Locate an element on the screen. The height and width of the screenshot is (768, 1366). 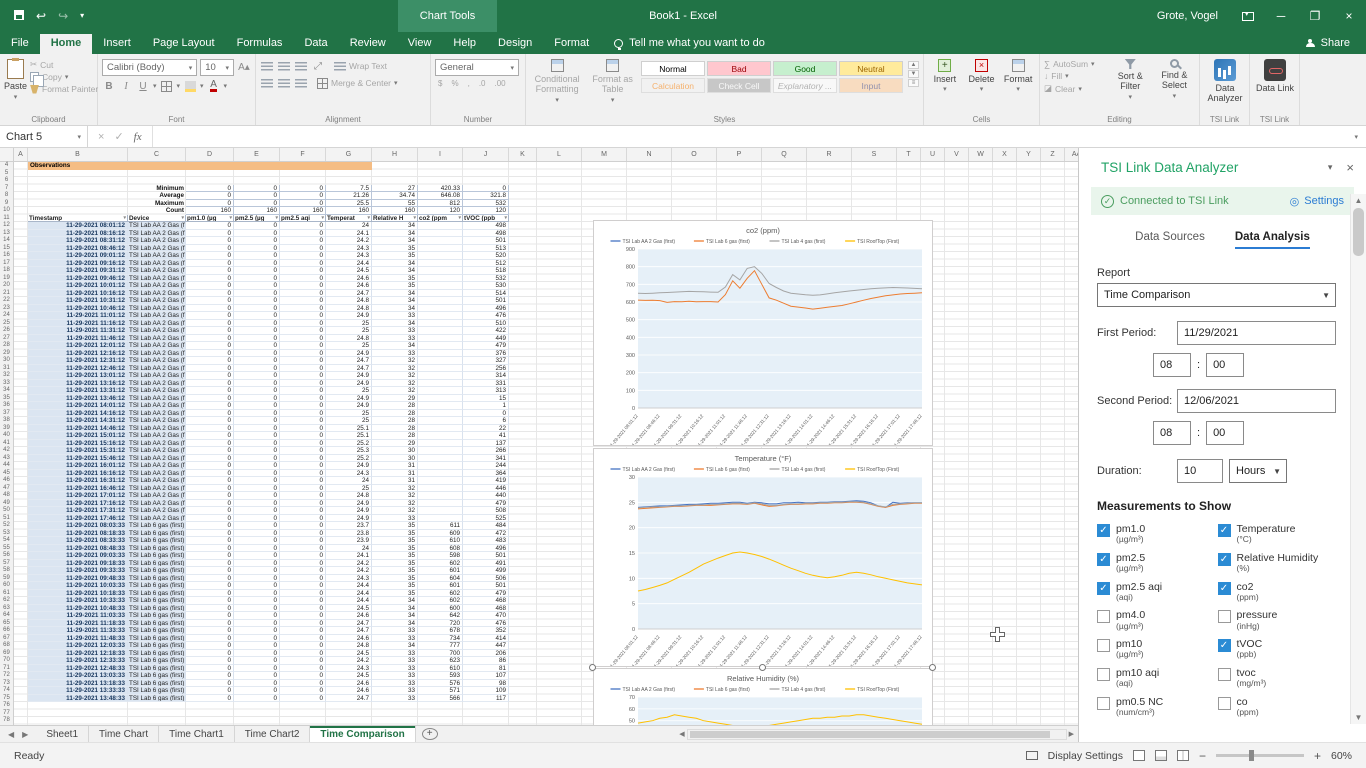
table-row-31-cell-4: 0 is located at coordinates (303, 368).